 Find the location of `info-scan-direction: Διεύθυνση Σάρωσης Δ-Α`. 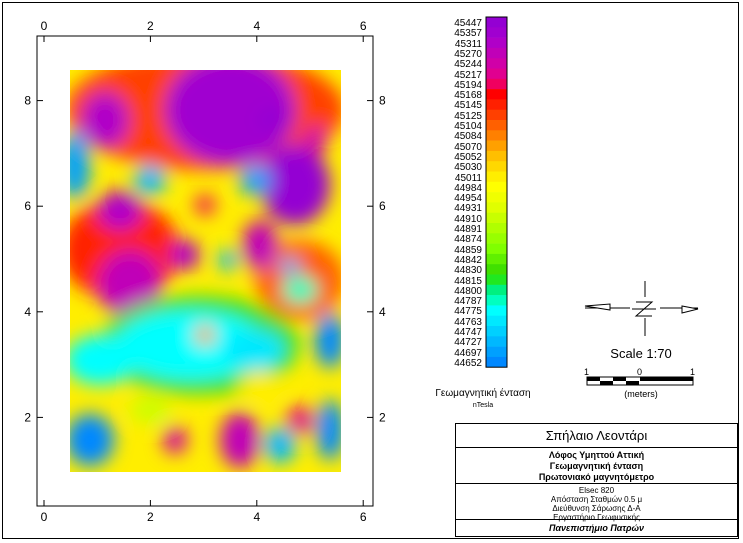

info-scan-direction: Διεύθυνση Σάρωσης Δ-Α is located at coordinates (596, 508).